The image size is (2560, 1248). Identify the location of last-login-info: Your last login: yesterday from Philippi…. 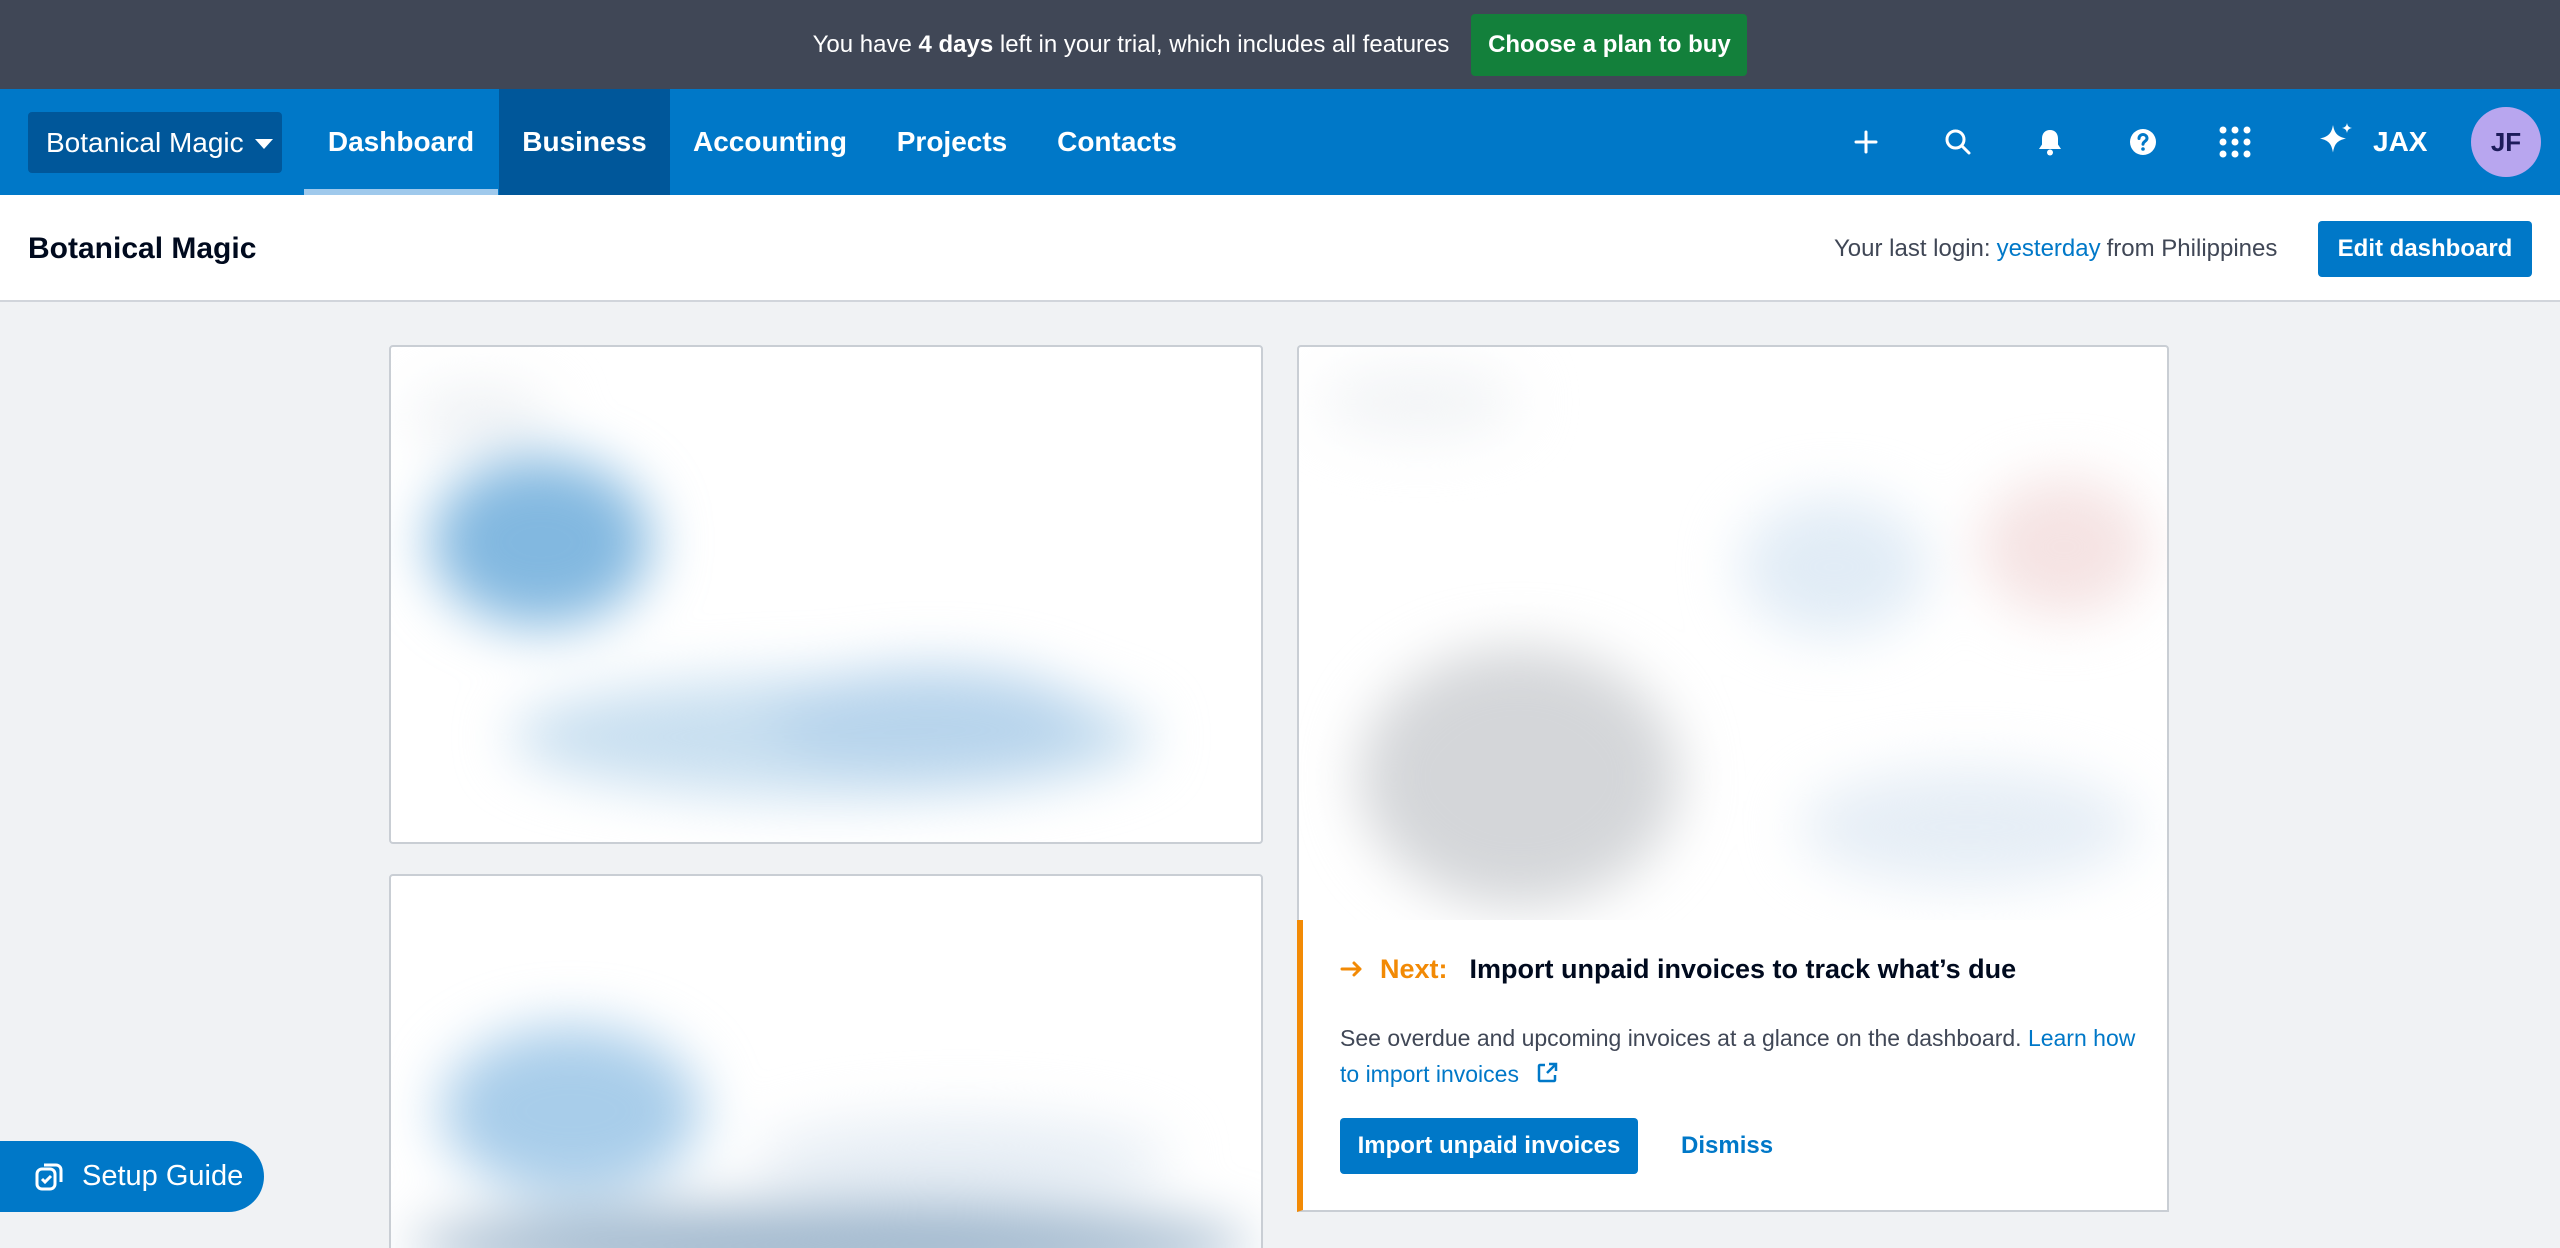
(2056, 248).